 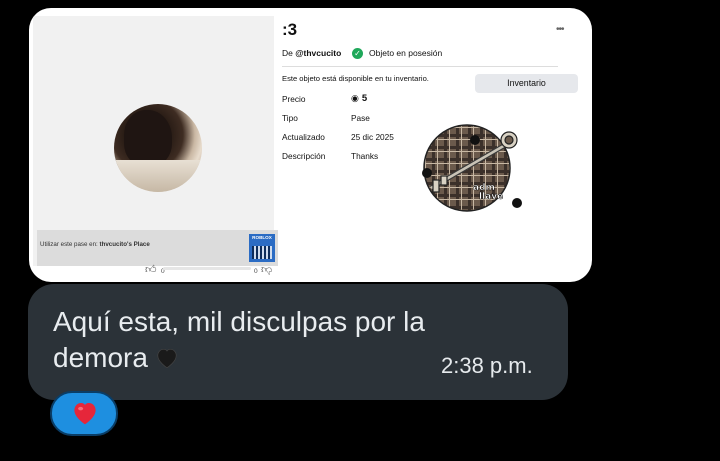 I want to click on type-value: Pase, so click(x=360, y=118).